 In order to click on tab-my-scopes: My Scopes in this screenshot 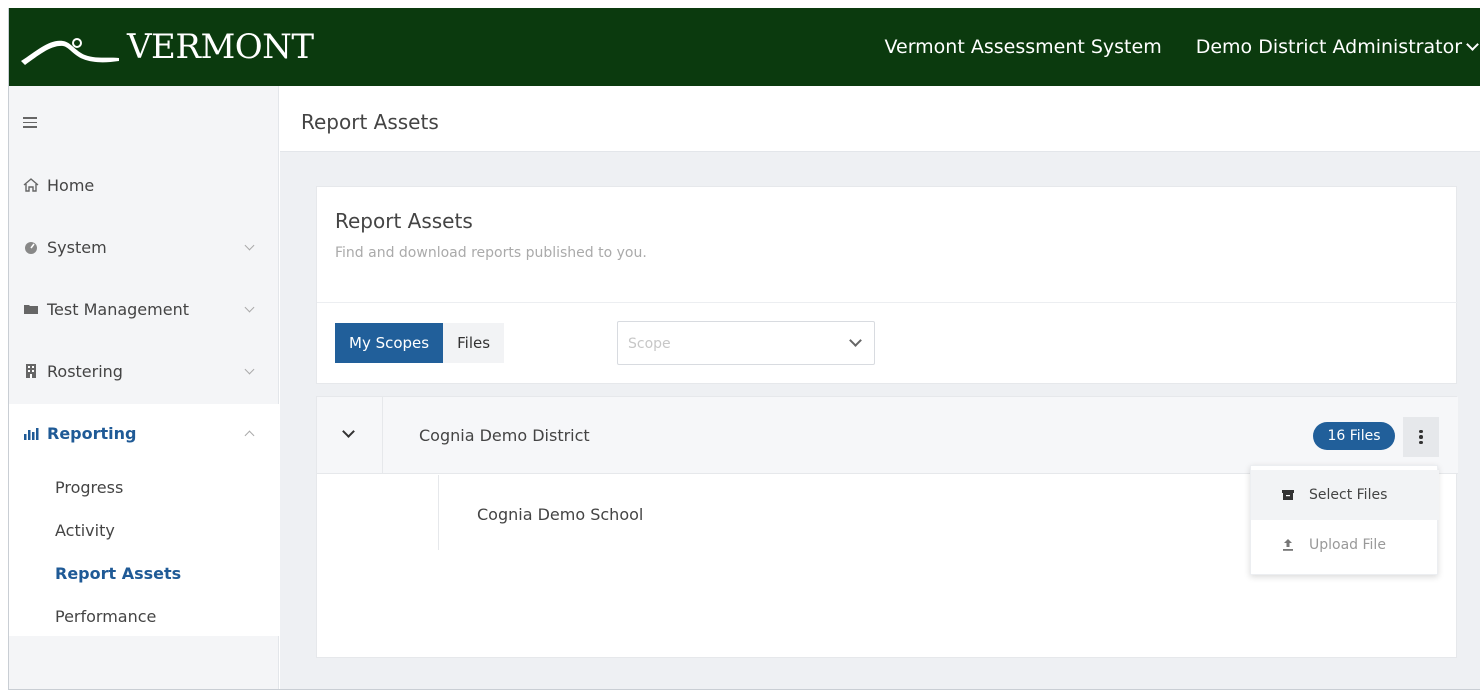, I will do `click(389, 343)`.